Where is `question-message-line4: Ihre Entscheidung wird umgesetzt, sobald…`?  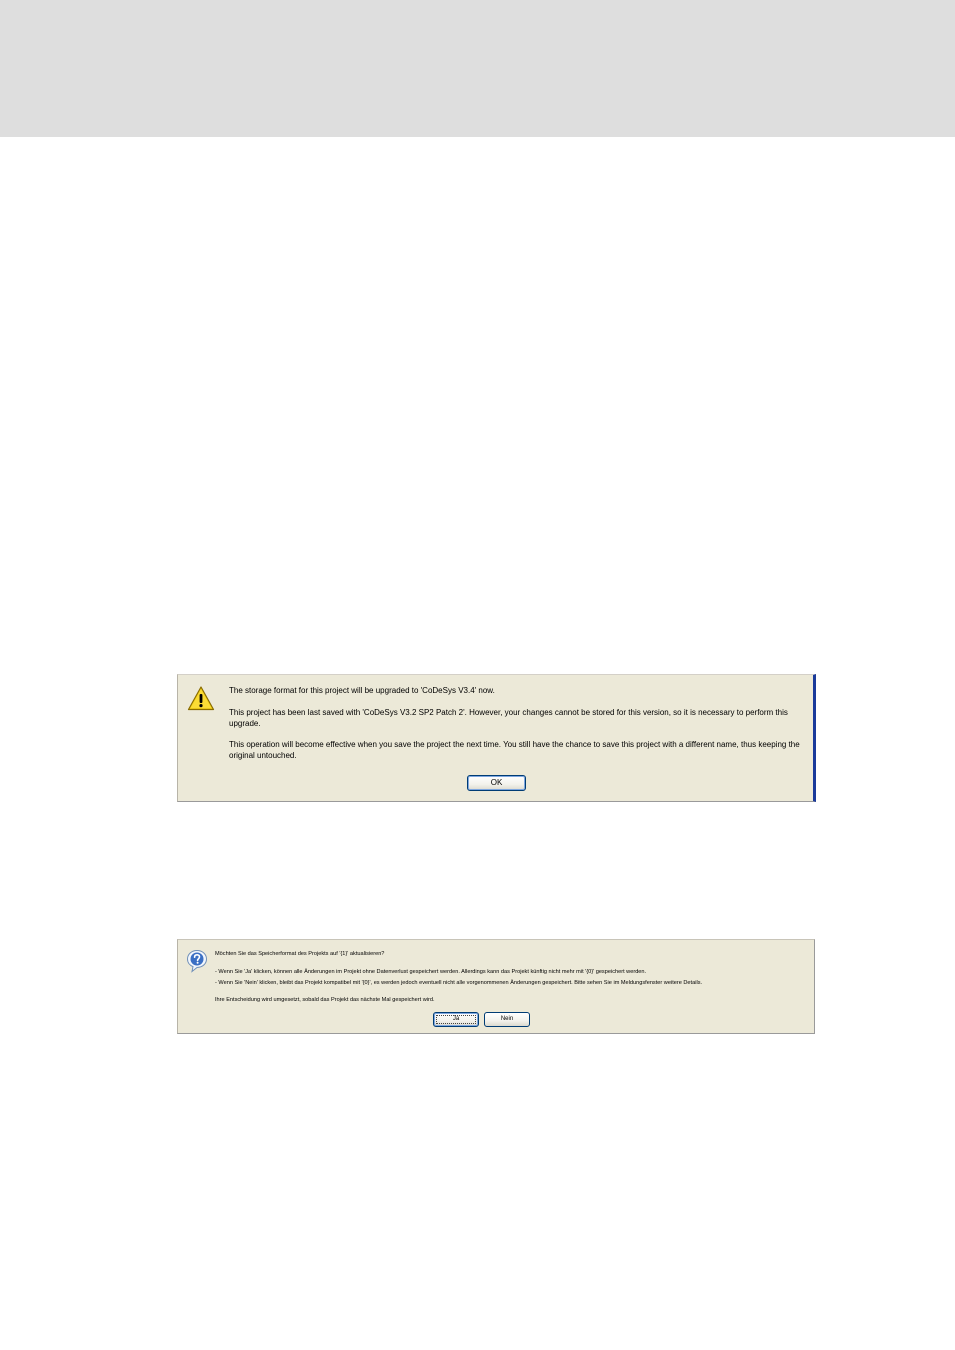 question-message-line4: Ihre Entscheidung wird umgesetzt, sobald… is located at coordinates (325, 1000).